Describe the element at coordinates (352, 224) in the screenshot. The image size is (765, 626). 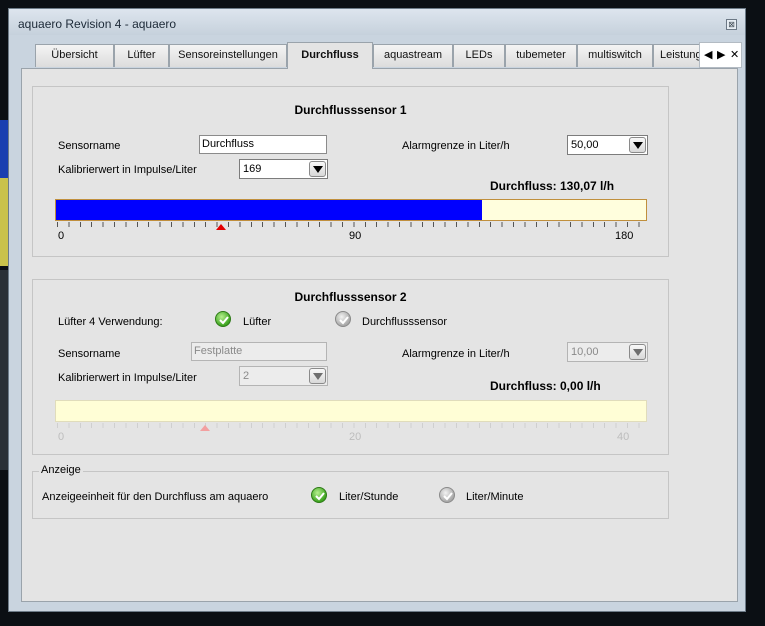
I see `sensor1-scale-ticks` at that location.